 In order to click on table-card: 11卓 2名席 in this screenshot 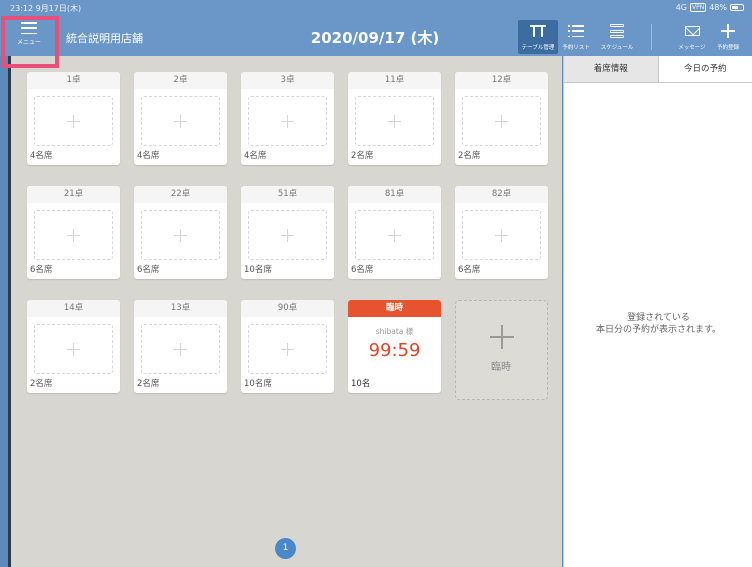, I will do `click(394, 118)`.